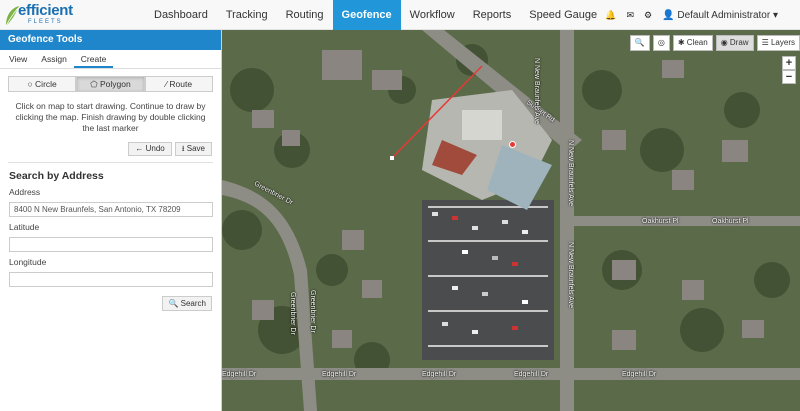 The width and height of the screenshot is (800, 411). What do you see at coordinates (110, 40) in the screenshot?
I see `panel-title: Geofence Tools` at bounding box center [110, 40].